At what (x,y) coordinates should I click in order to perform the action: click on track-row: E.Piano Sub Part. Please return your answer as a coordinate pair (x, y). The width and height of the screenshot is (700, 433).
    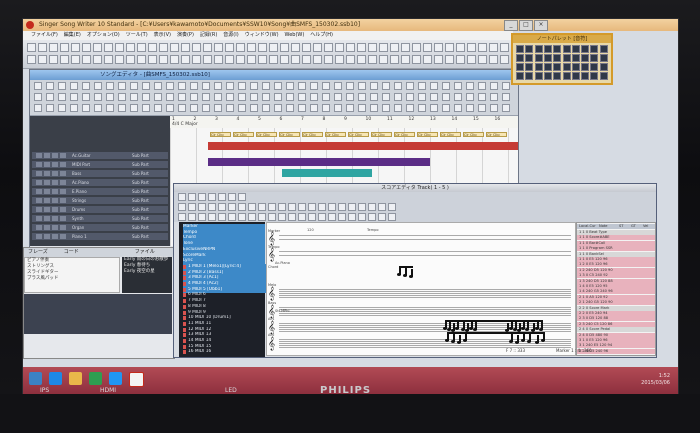
    Looking at the image, I should click on (100, 191).